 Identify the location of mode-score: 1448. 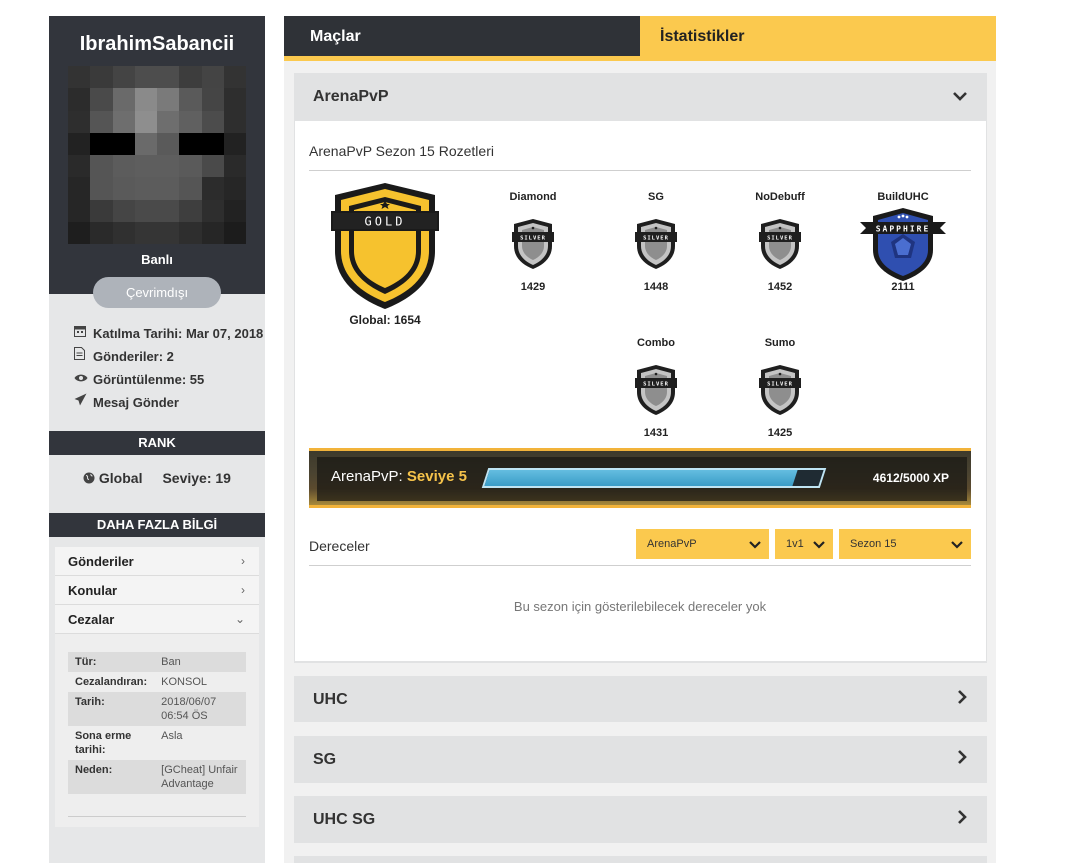
(656, 287).